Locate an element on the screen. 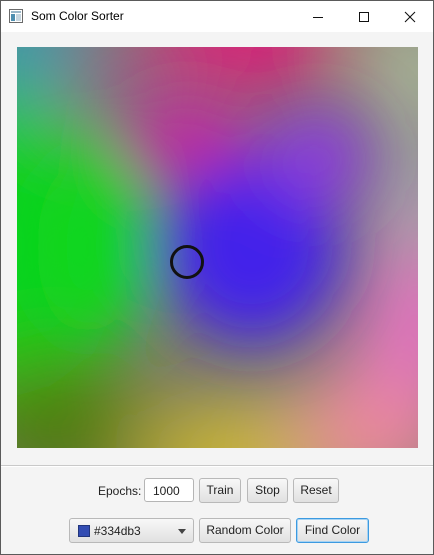  window-title: Som Color Sorter is located at coordinates (77, 16).